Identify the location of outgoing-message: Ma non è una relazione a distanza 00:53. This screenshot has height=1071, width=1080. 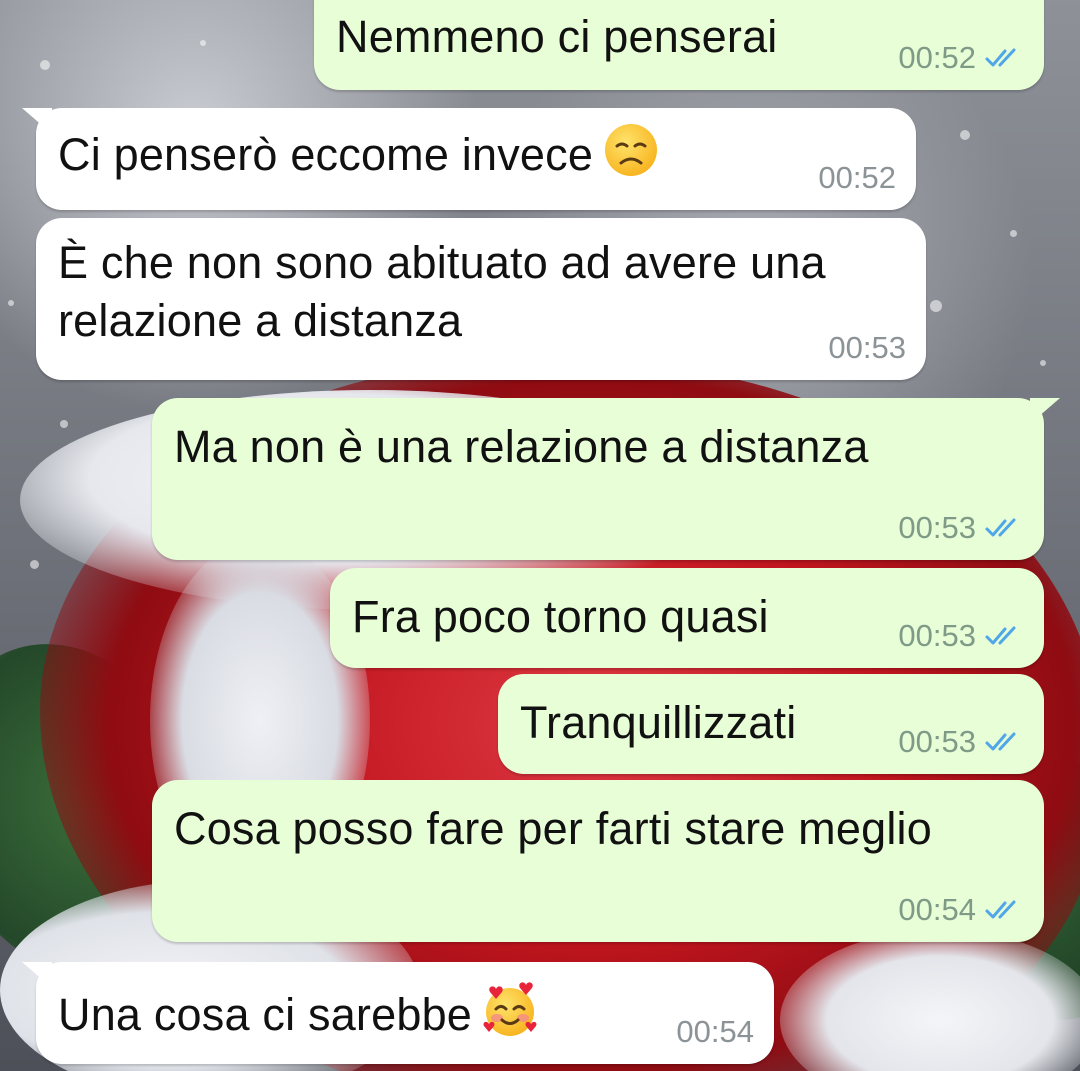
(606, 479).